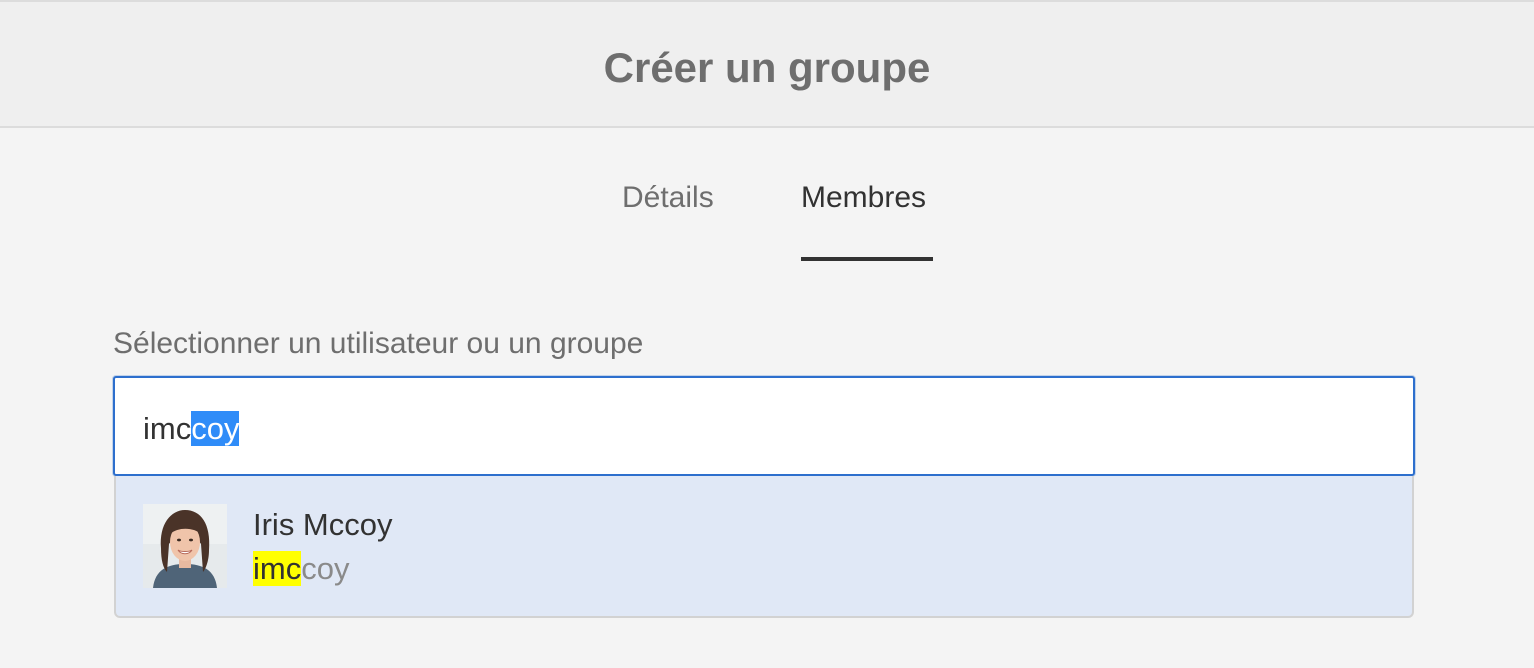  I want to click on tab-members: Membres, so click(863, 198).